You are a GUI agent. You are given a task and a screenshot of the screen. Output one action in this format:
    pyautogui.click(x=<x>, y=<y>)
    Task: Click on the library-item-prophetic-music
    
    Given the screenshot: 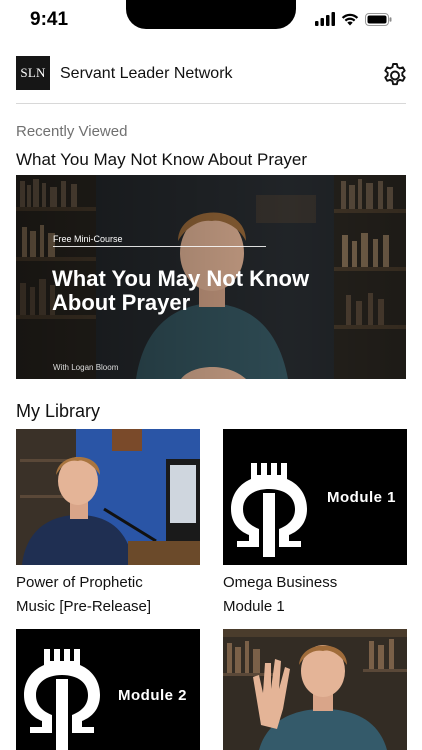 What is the action you would take?
    pyautogui.click(x=108, y=497)
    